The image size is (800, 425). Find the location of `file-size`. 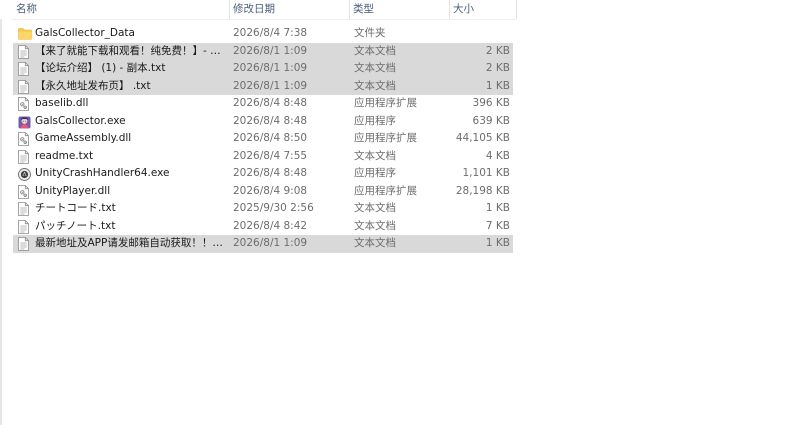

file-size is located at coordinates (480, 34).